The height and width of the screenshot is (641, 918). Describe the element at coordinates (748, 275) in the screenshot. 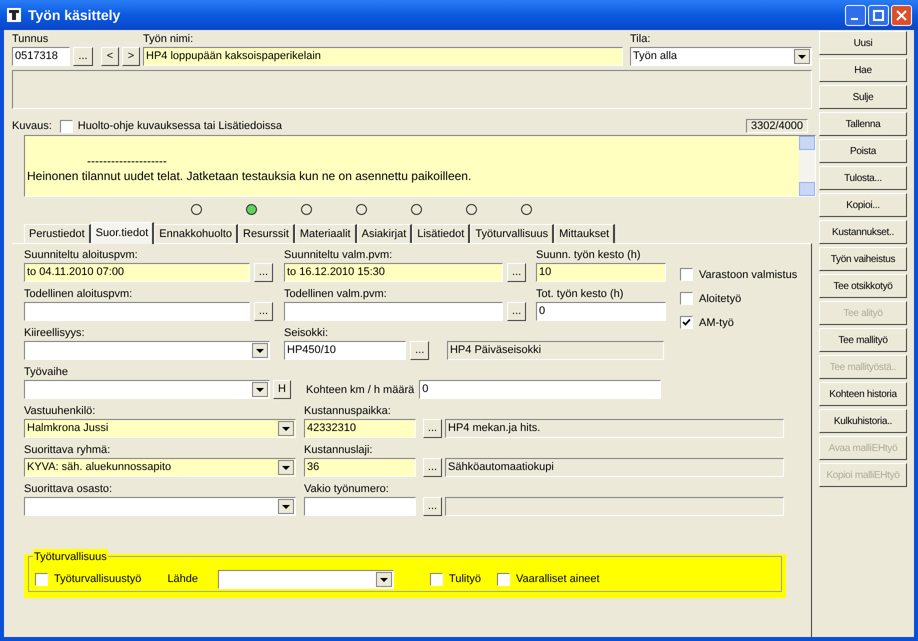

I see `field-label: Varastoon valmistus` at that location.